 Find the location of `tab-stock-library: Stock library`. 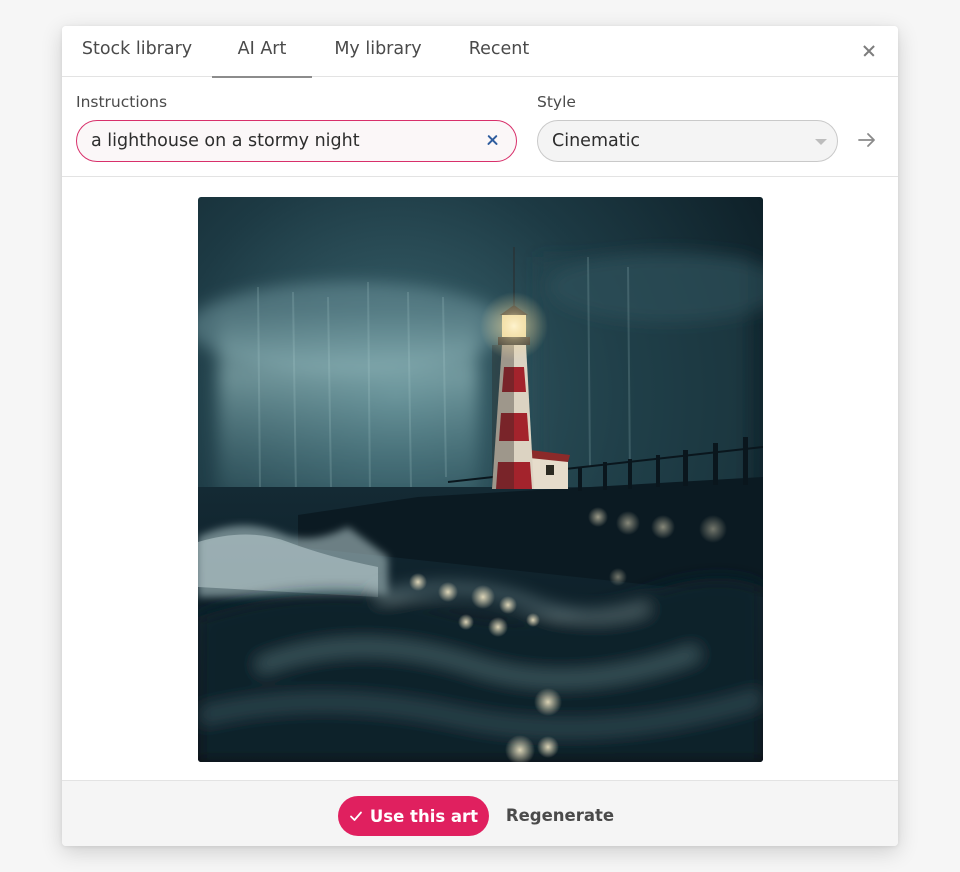

tab-stock-library: Stock library is located at coordinates (137, 51).